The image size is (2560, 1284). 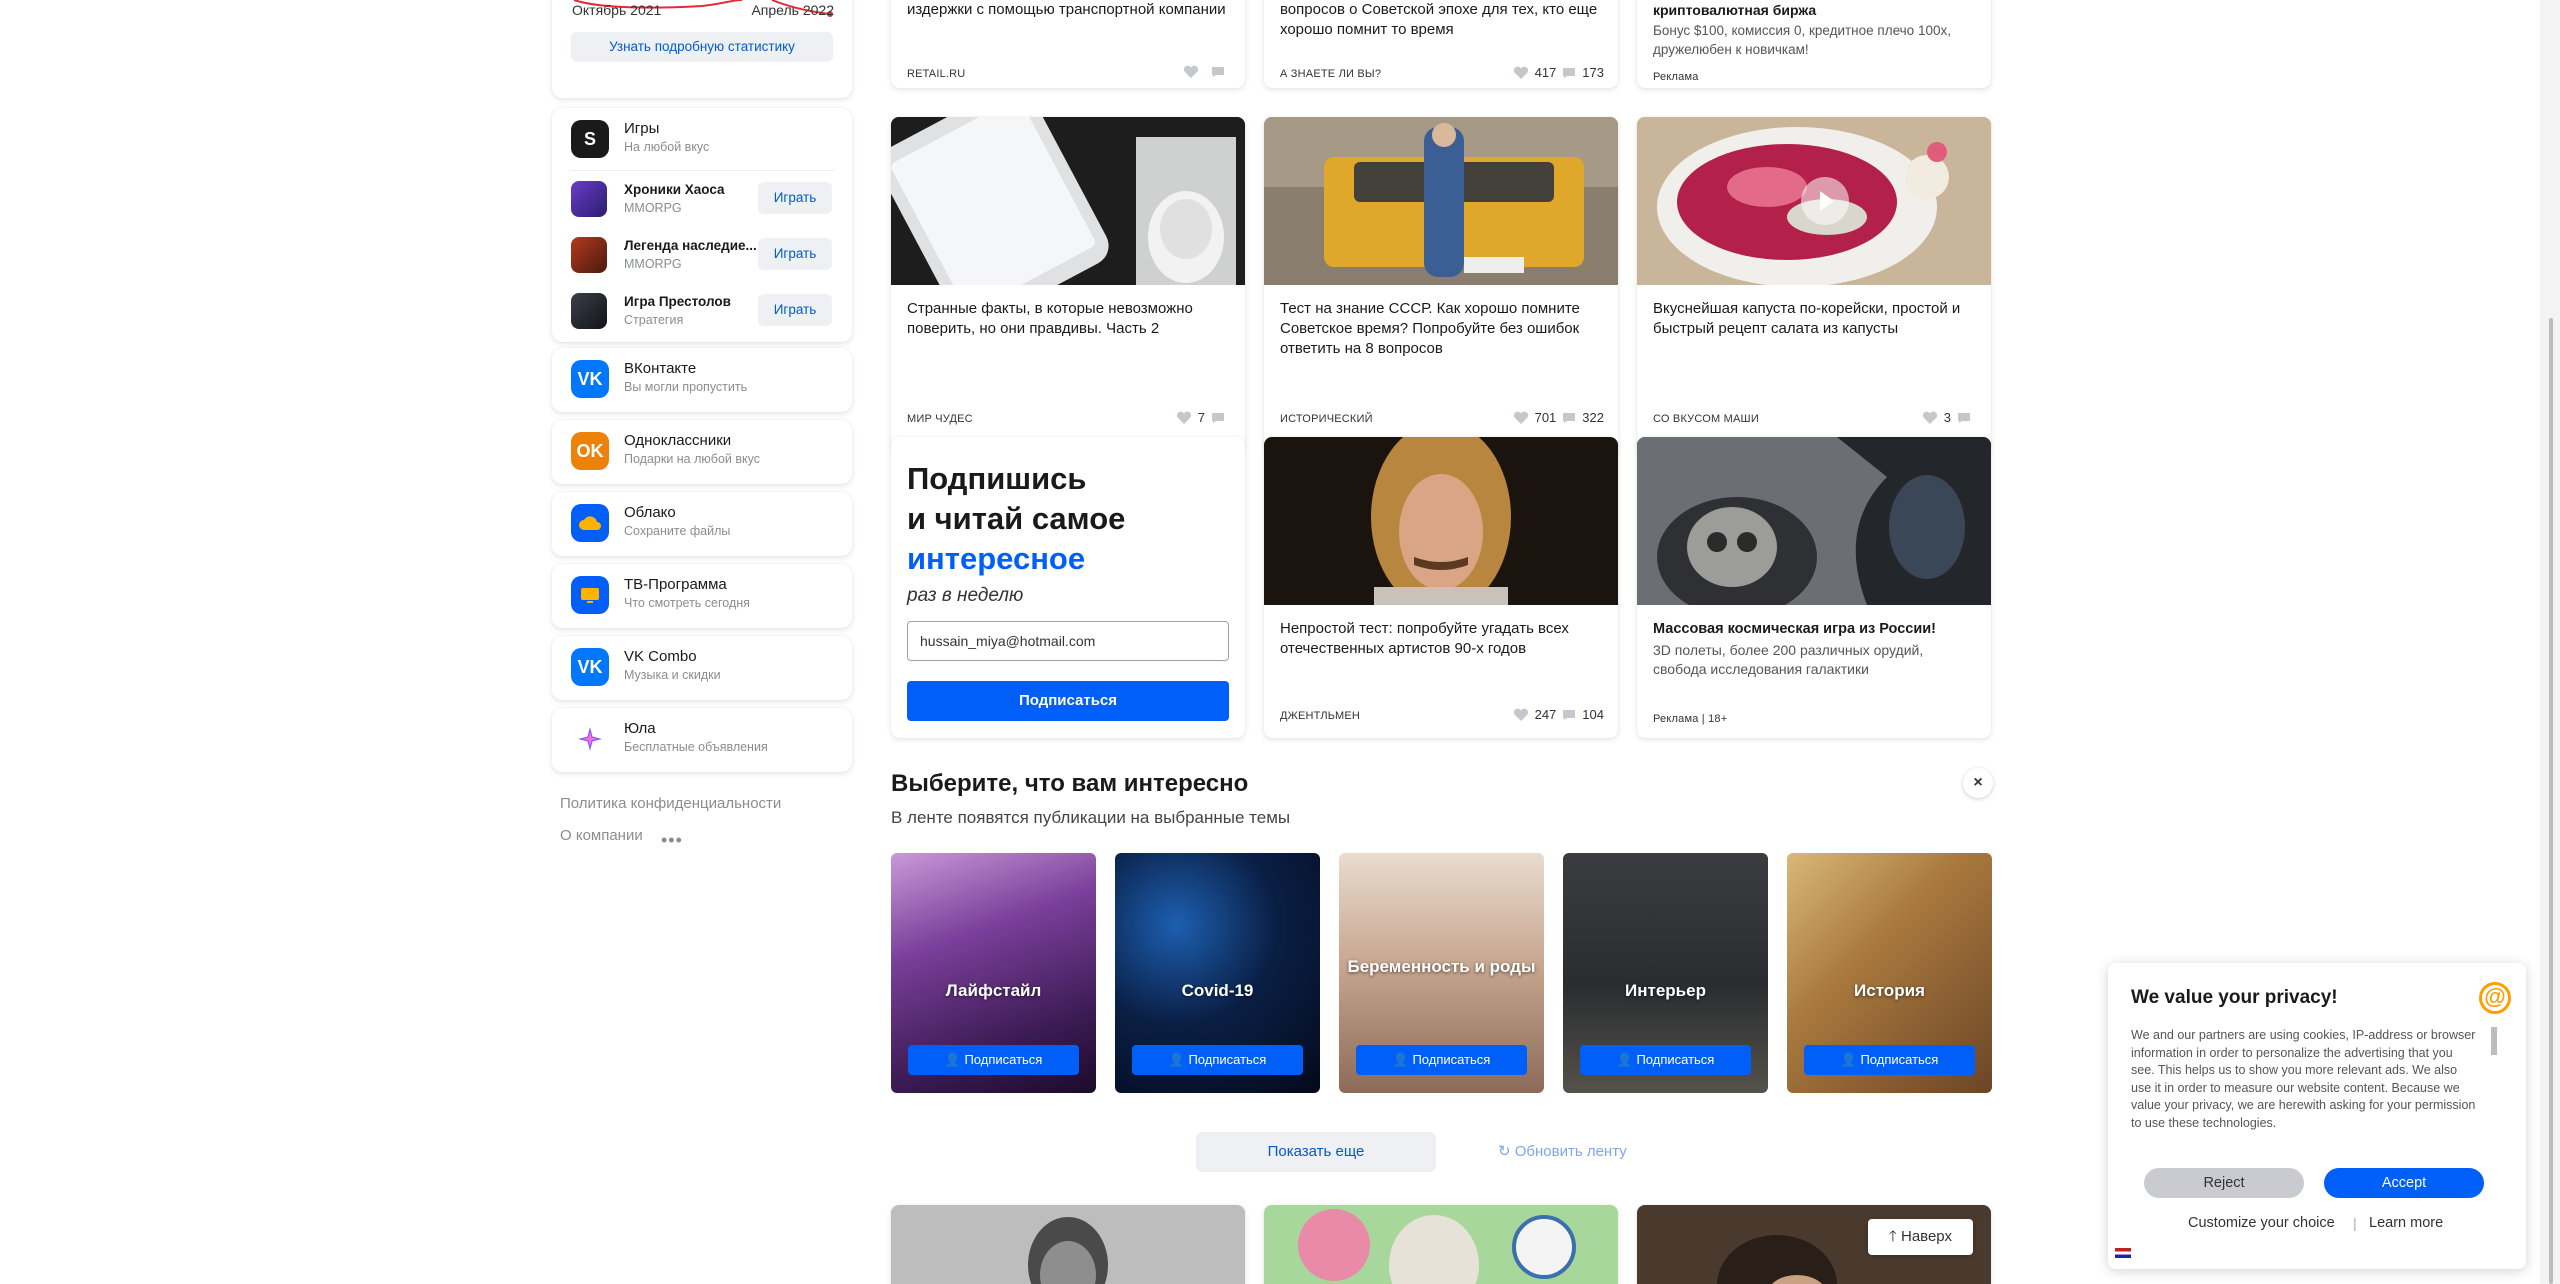 I want to click on like-count: 417, so click(x=1545, y=72).